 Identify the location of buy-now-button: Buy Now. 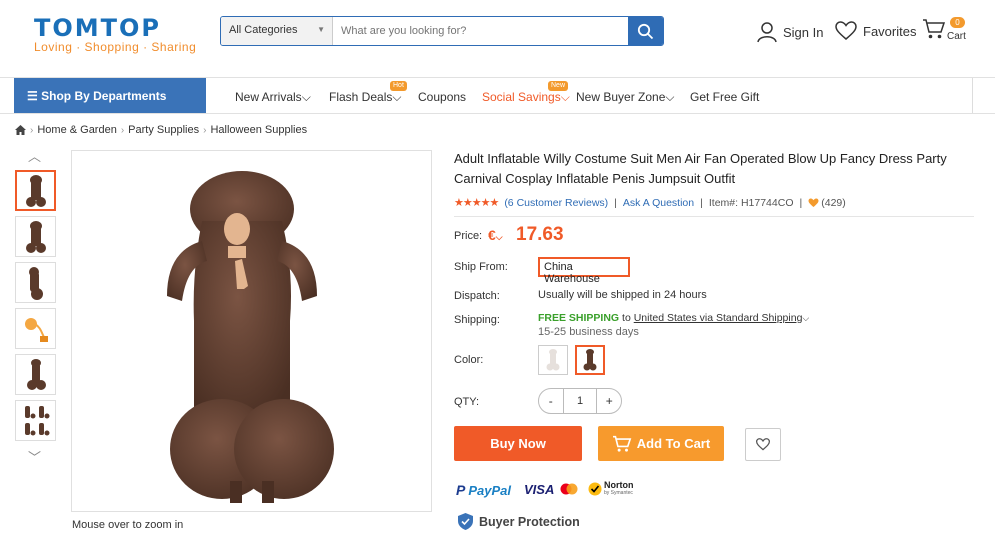
(518, 443).